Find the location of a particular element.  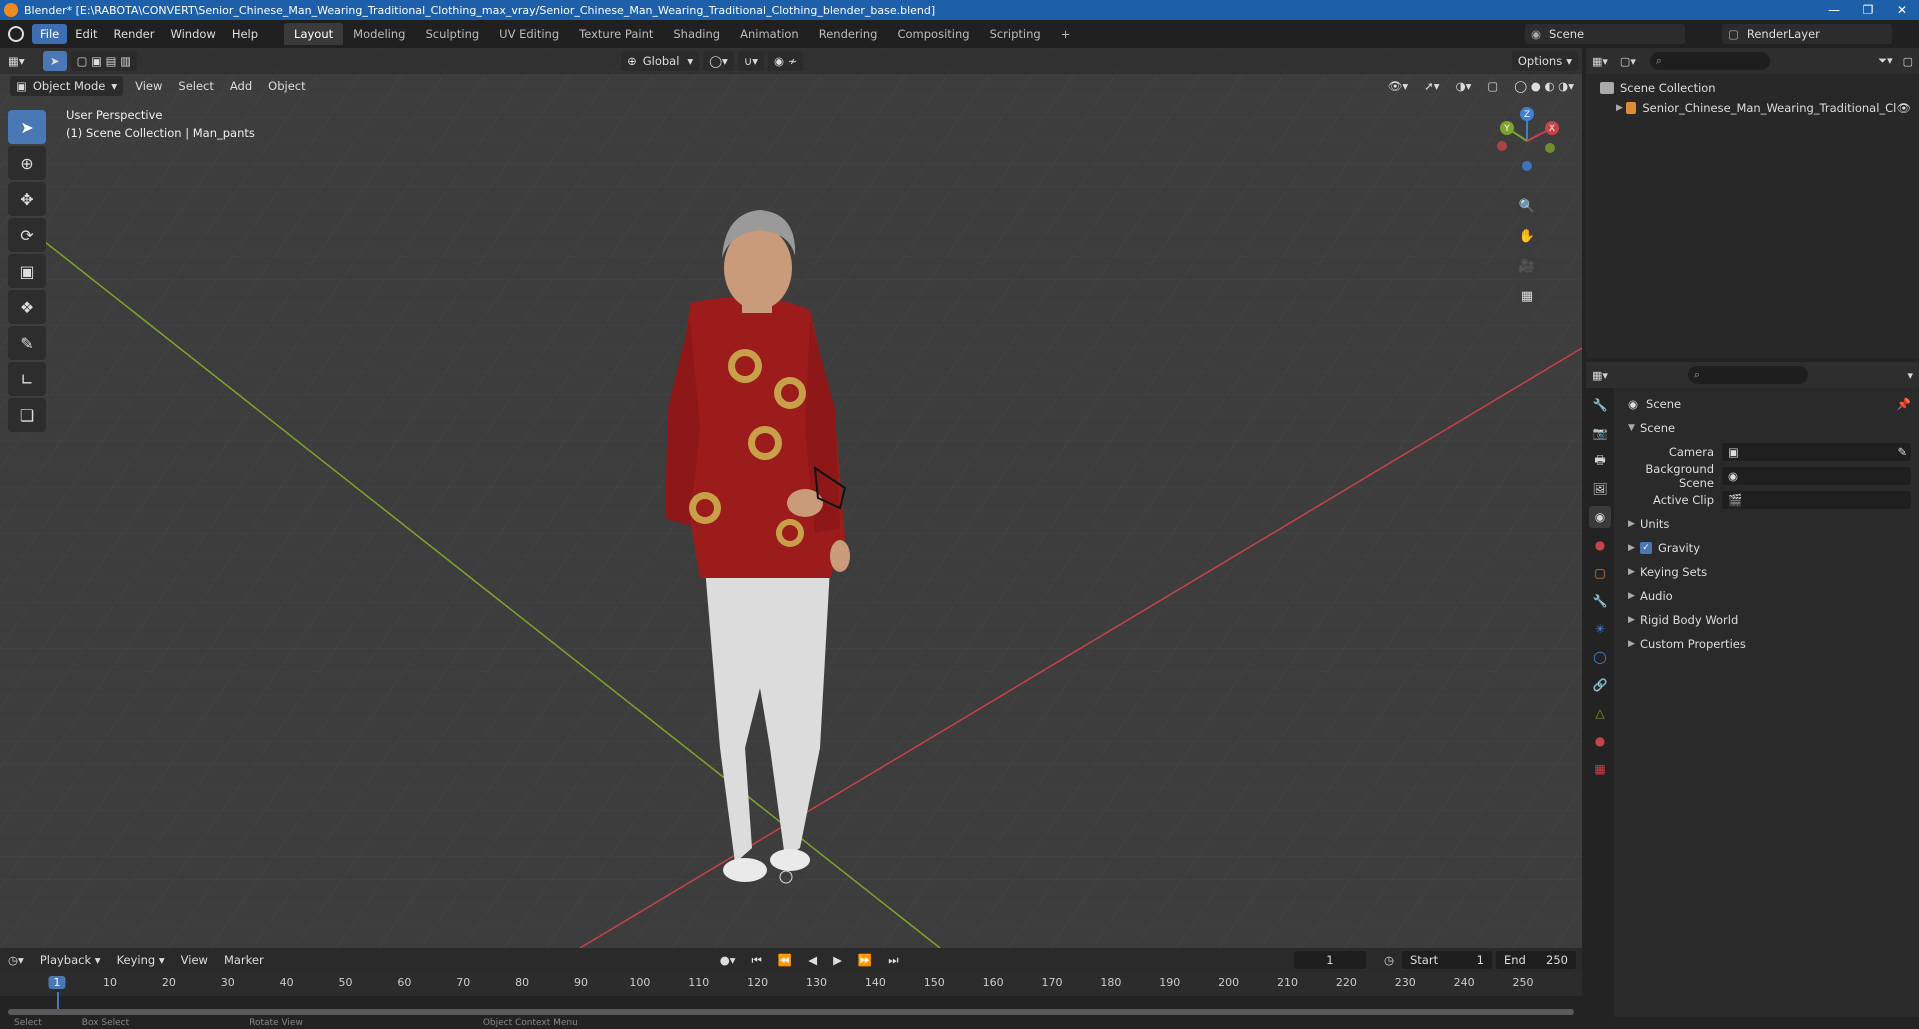

tab-texture-paint: Texture Paint is located at coordinates (616, 34).